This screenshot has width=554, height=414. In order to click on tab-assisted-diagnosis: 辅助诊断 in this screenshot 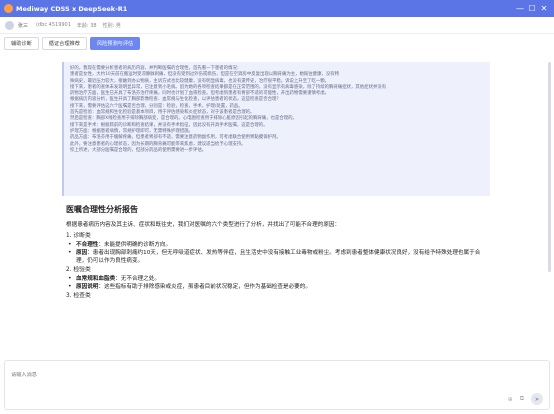, I will do `click(21, 43)`.